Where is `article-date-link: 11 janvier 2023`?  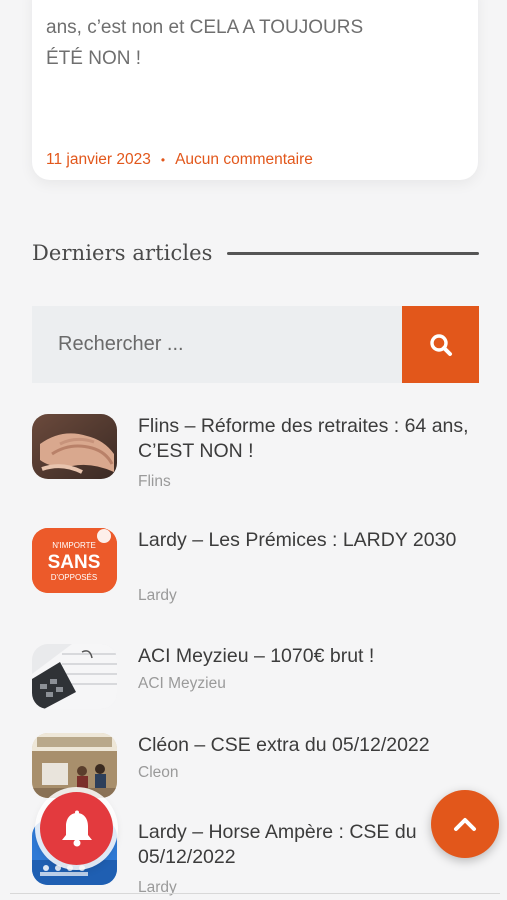 article-date-link: 11 janvier 2023 is located at coordinates (98, 160).